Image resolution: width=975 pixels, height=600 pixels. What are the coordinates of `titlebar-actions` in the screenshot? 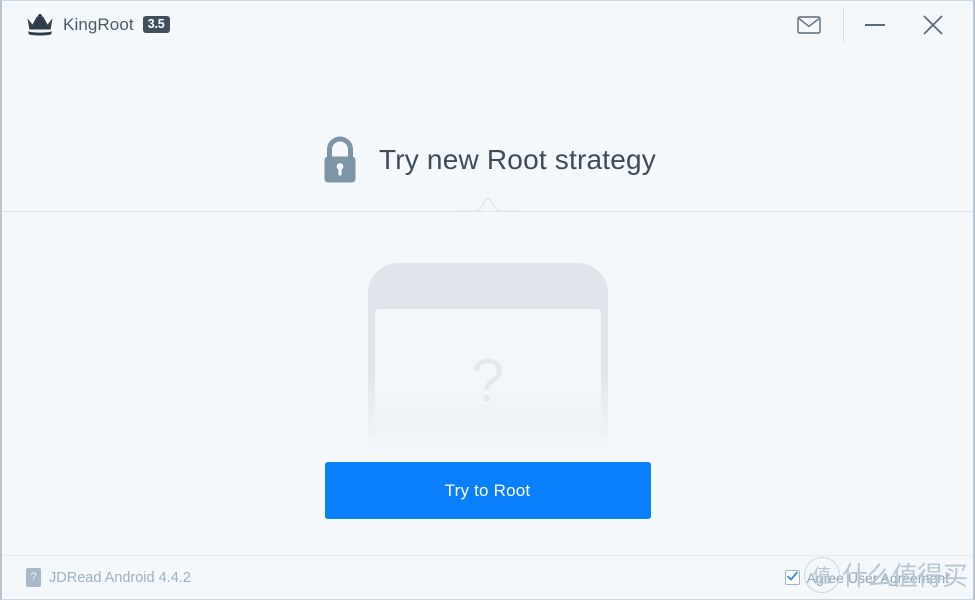 It's located at (880, 24).